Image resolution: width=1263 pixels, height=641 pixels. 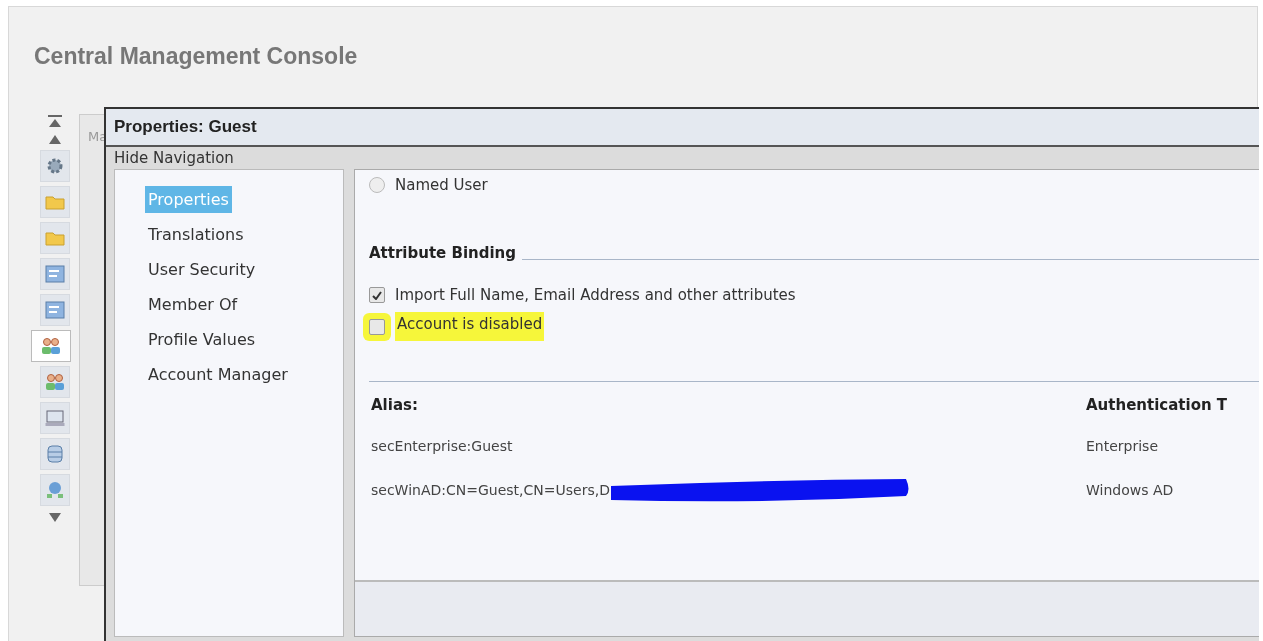 I want to click on nav-item: Translations, so click(x=196, y=234).